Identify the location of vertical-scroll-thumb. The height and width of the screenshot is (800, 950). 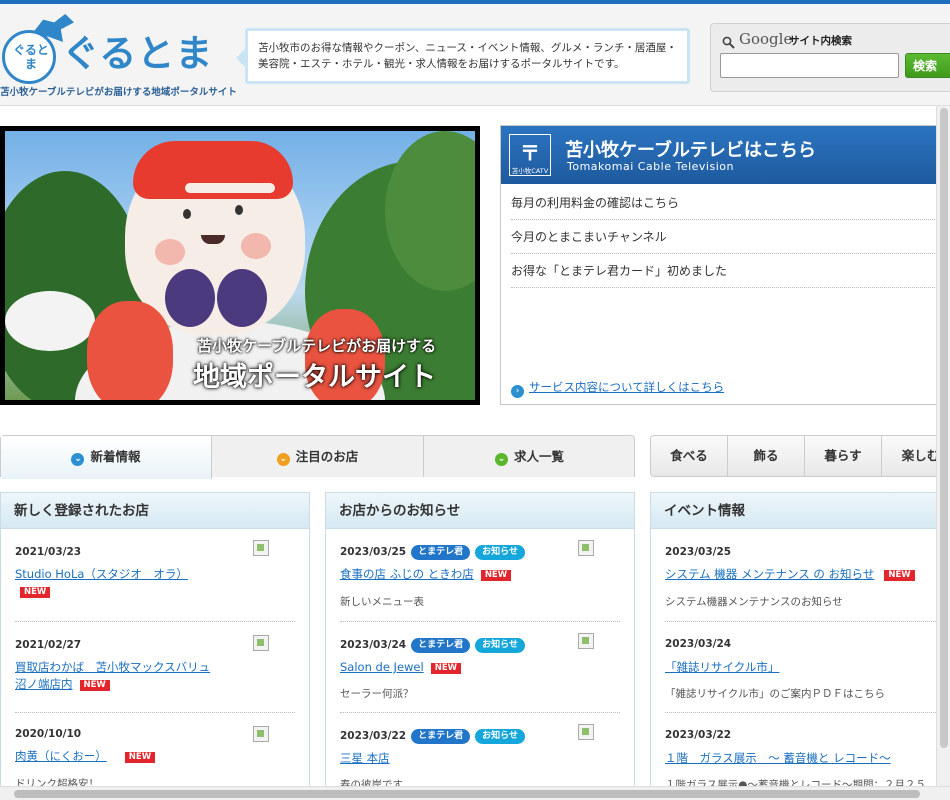
(944, 428).